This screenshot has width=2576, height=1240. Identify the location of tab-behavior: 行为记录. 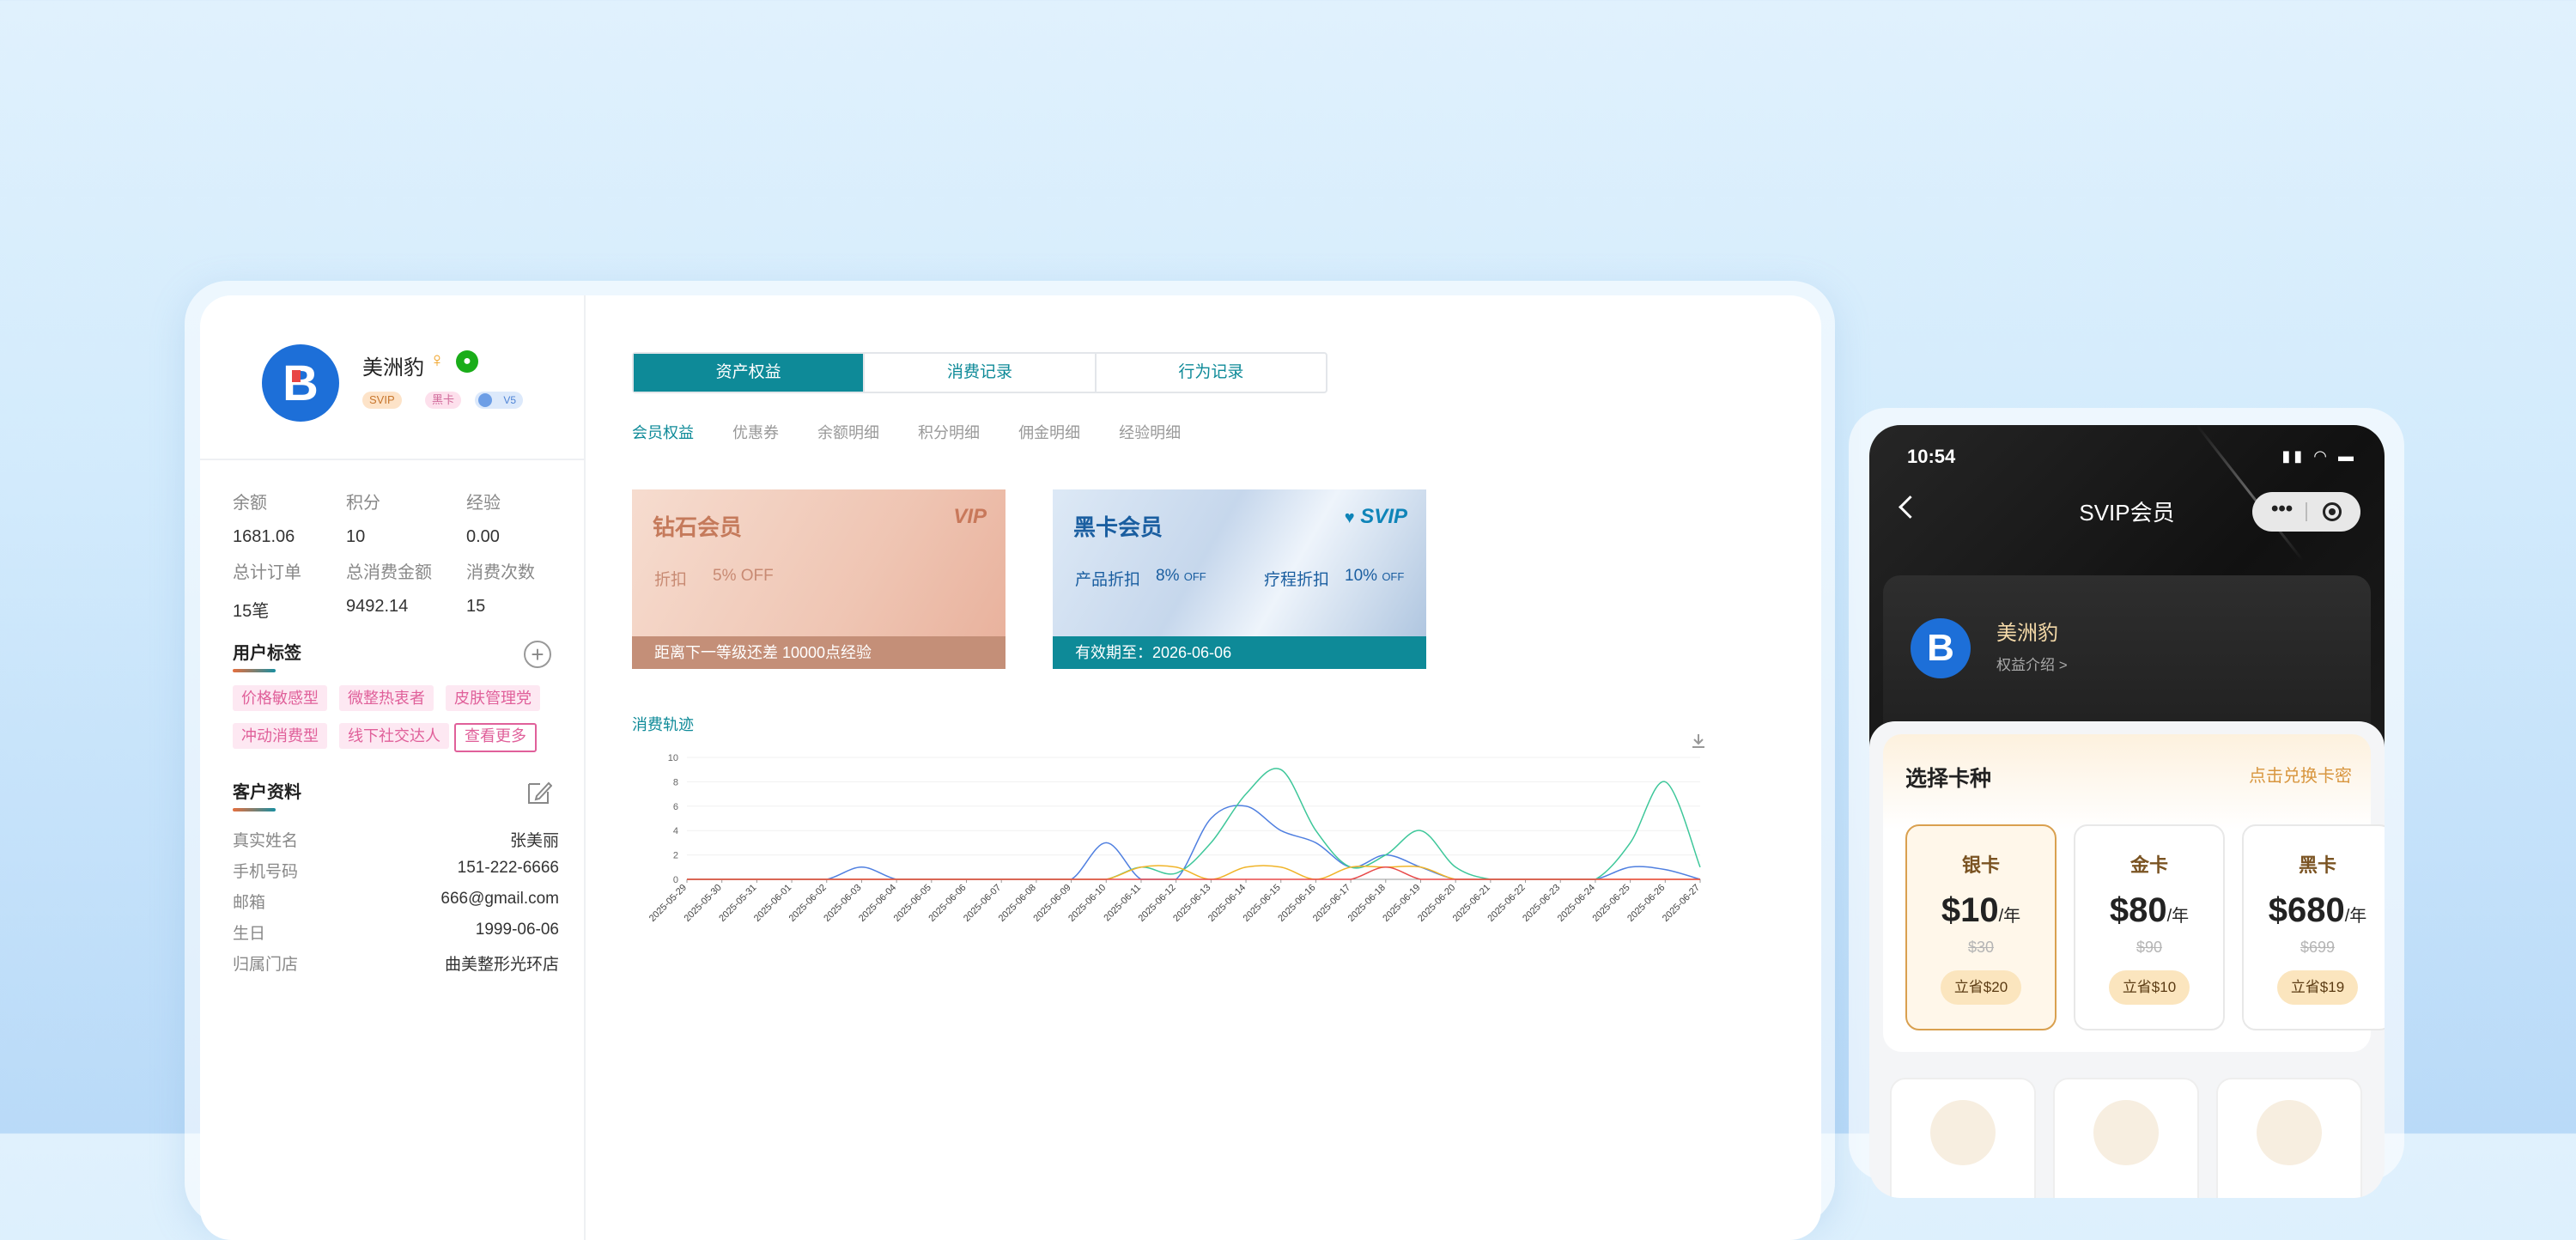
(1211, 373).